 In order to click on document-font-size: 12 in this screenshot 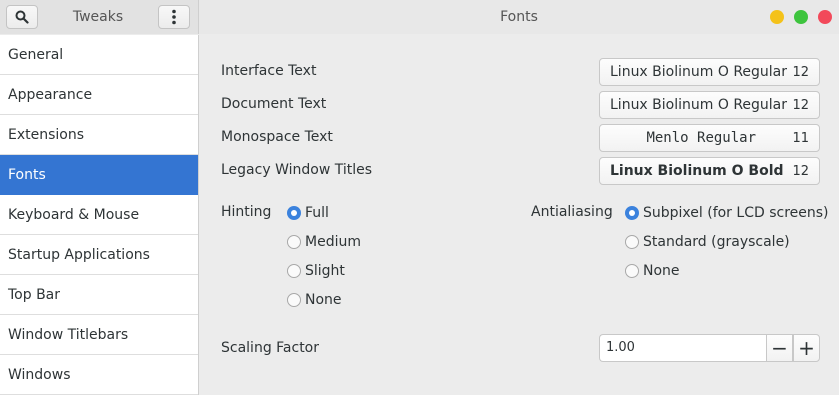, I will do `click(800, 105)`.